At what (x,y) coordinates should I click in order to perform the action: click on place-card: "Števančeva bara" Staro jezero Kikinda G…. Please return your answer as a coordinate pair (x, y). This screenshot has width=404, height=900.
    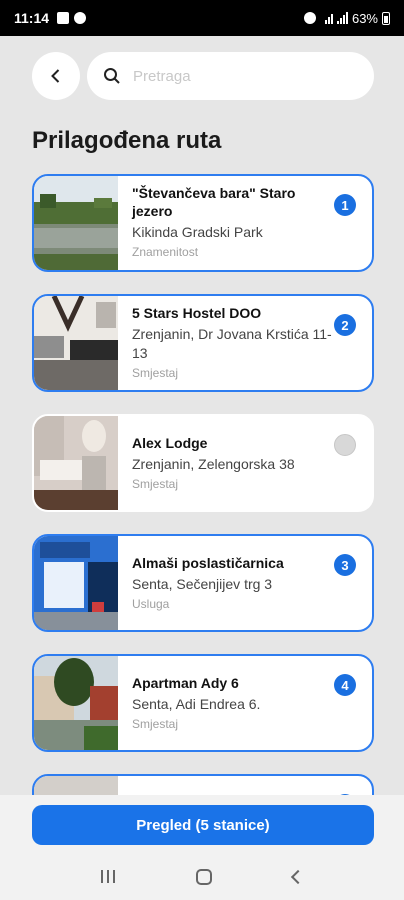
    Looking at the image, I should click on (203, 223).